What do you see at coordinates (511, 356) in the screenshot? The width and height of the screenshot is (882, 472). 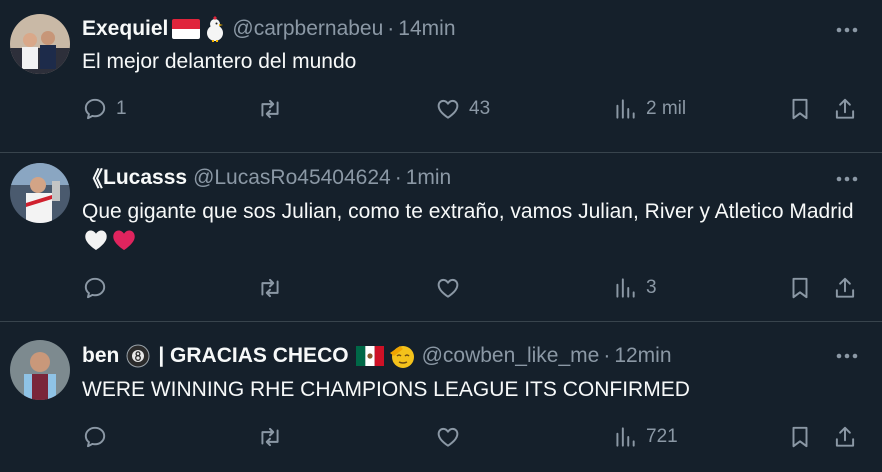 I see `user-handle: @cowben_like_me` at bounding box center [511, 356].